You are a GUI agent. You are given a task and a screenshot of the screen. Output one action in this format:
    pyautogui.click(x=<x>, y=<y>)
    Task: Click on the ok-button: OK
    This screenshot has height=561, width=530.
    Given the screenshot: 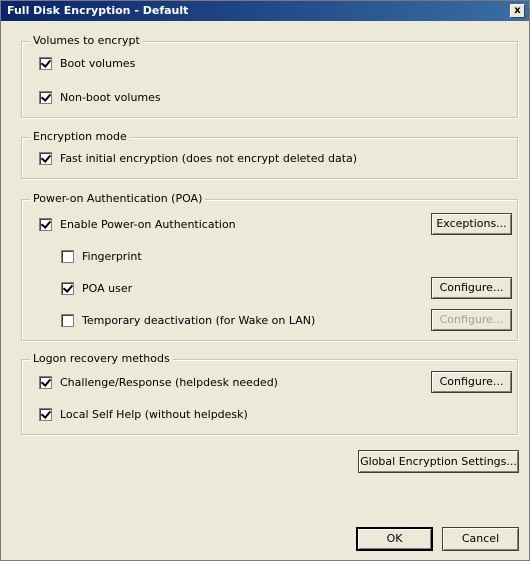 What is the action you would take?
    pyautogui.click(x=394, y=539)
    